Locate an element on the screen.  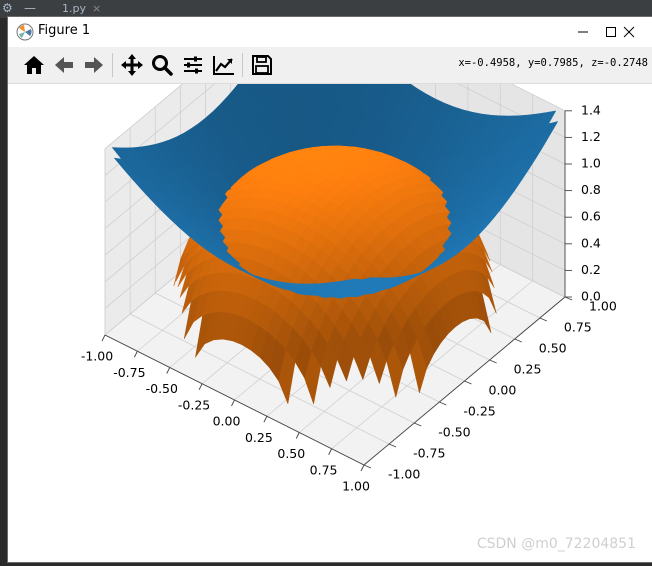
z-tick-label: 0.8 is located at coordinates (591, 189).